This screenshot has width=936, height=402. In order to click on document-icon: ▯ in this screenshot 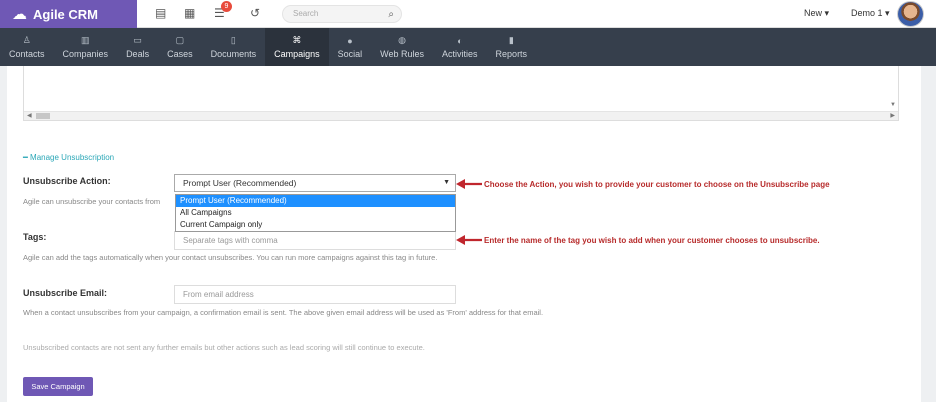, I will do `click(233, 40)`.